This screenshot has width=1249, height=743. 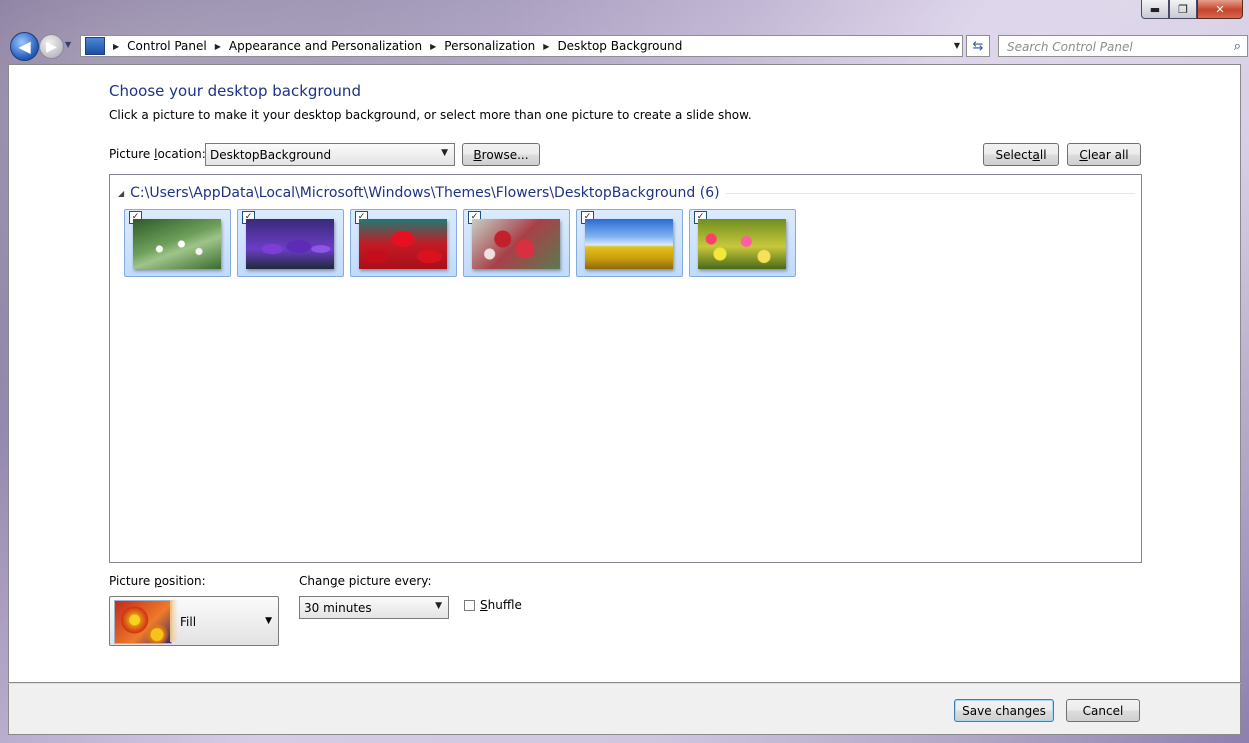 I want to click on shuffle-checkbox: Shuffle, so click(x=493, y=605).